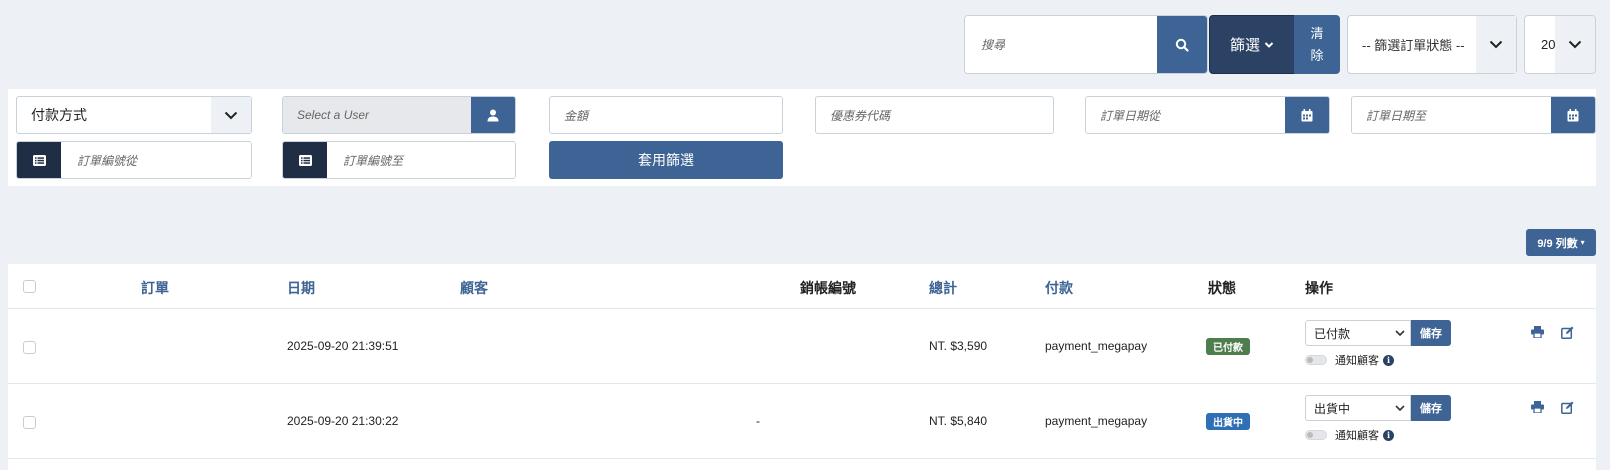  I want to click on user-button, so click(493, 115).